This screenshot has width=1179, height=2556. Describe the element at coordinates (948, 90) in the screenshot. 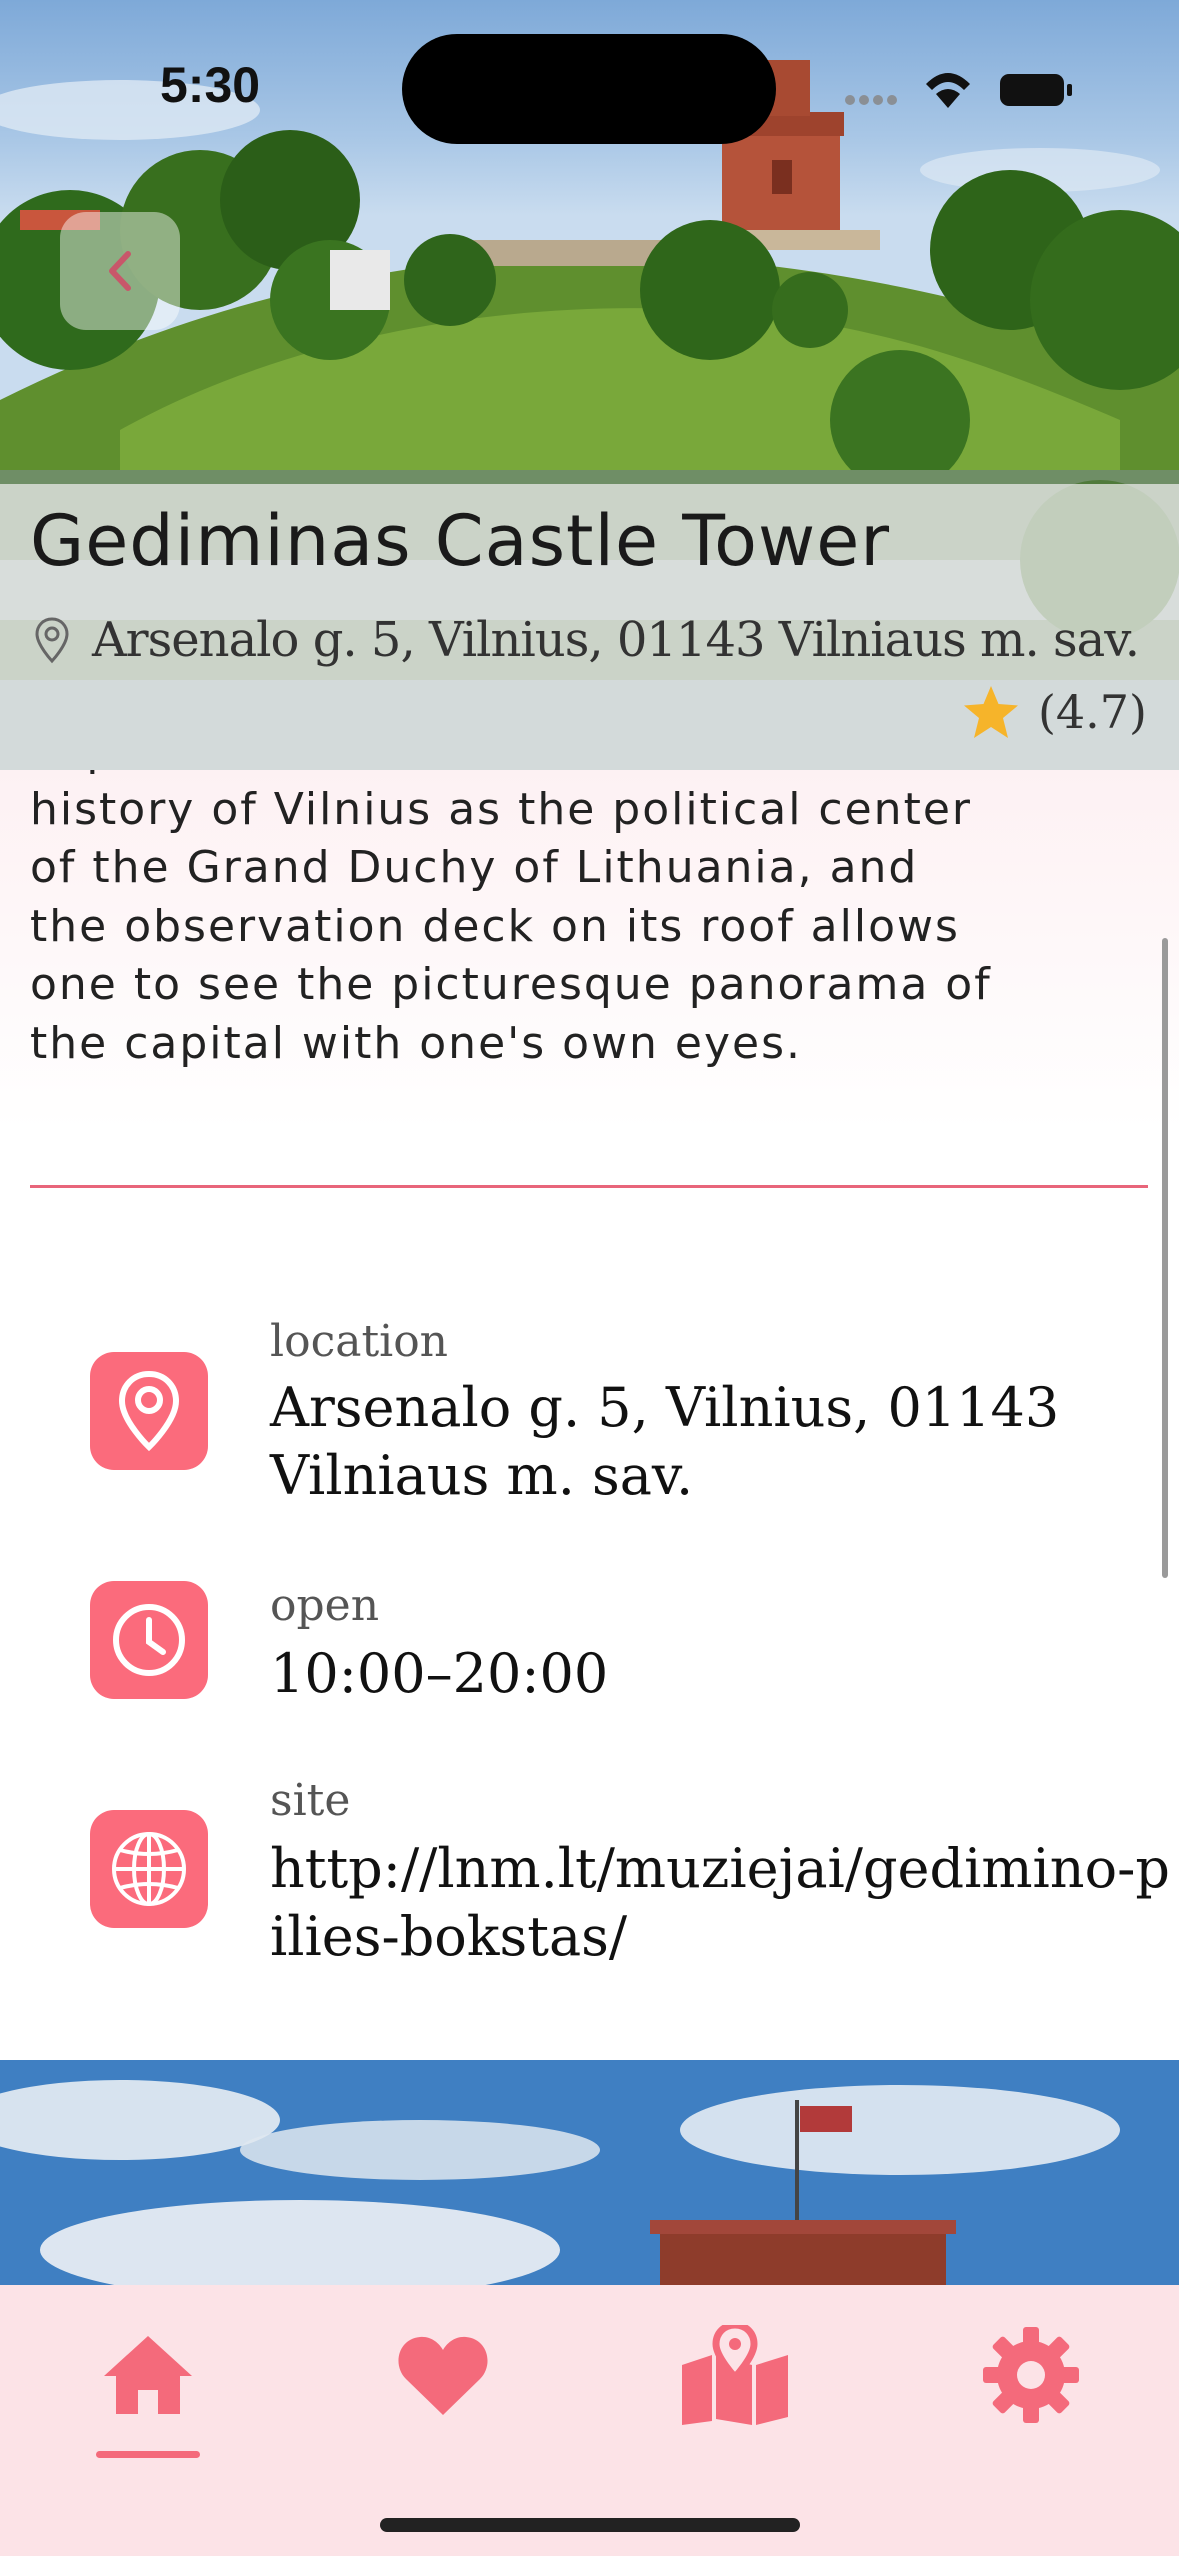

I see `wifi-icon` at that location.